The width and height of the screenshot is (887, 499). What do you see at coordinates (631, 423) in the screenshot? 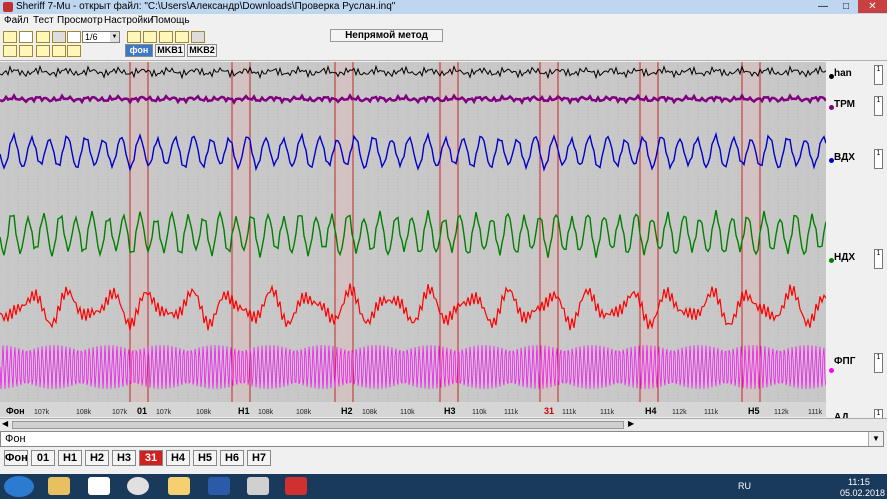
I see `scroll-right-icon: ▶` at bounding box center [631, 423].